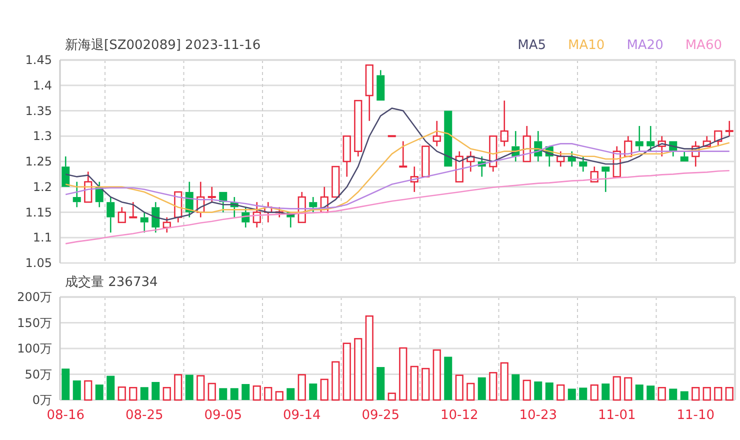 The width and height of the screenshot is (740, 440). What do you see at coordinates (42, 85) in the screenshot?
I see `axis-label: 1.4` at bounding box center [42, 85].